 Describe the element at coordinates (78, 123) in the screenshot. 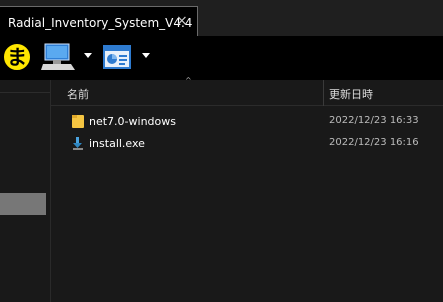

I see `folder-icon` at that location.